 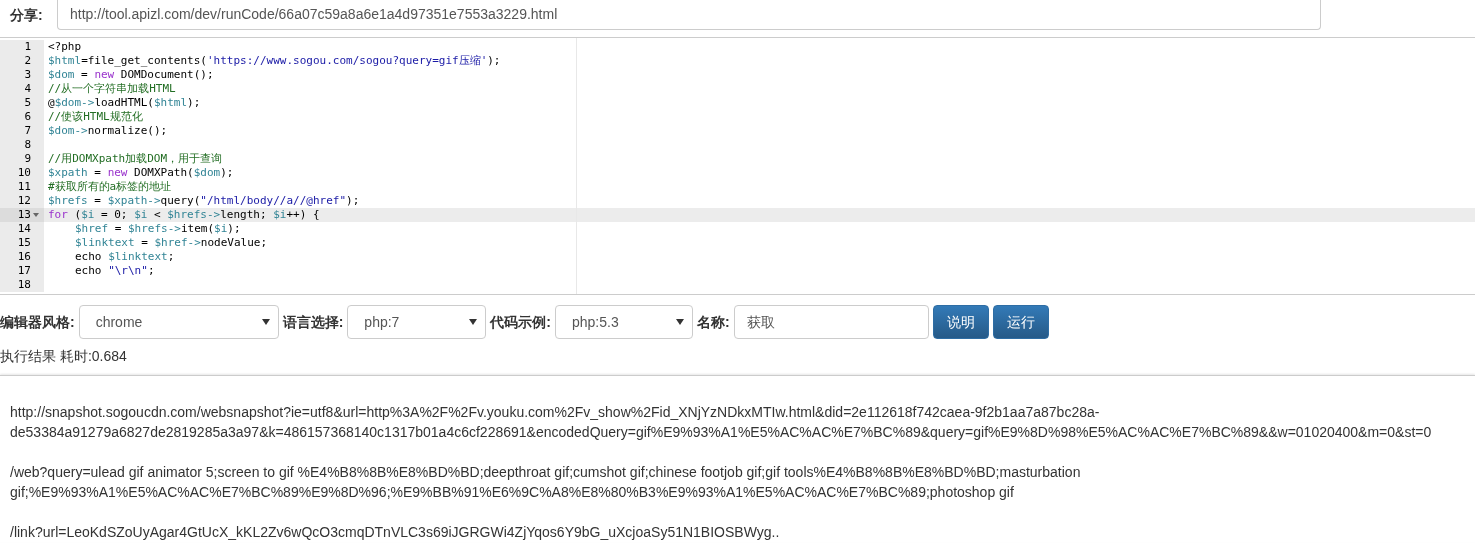 I want to click on line-number: 16, so click(x=24, y=257).